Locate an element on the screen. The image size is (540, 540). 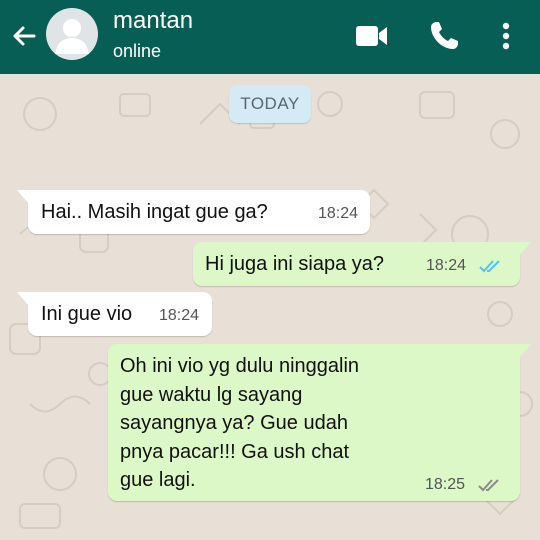
incoming-message: Ini gue vio 18:24 is located at coordinates (114, 314).